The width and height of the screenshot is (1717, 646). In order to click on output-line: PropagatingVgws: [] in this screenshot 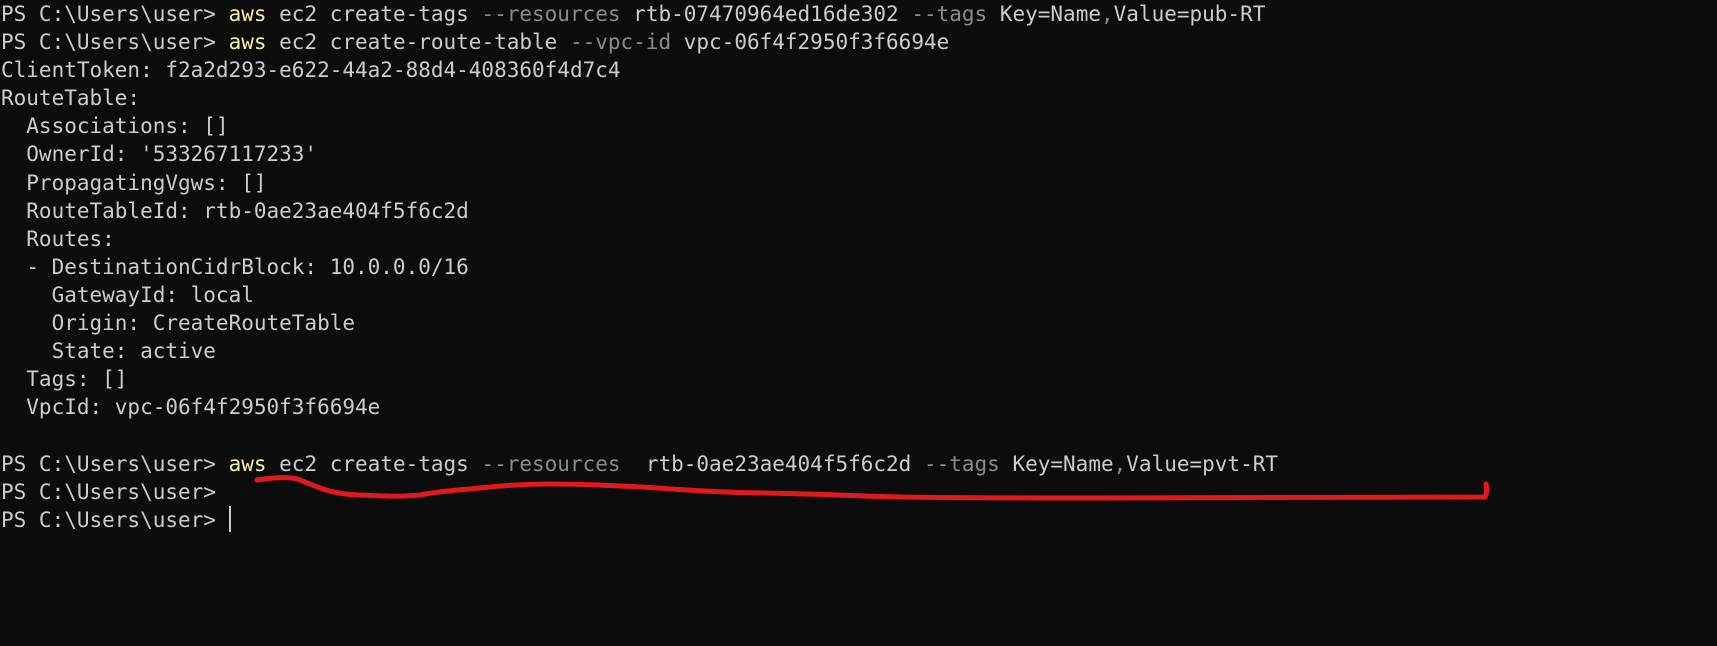, I will do `click(134, 182)`.